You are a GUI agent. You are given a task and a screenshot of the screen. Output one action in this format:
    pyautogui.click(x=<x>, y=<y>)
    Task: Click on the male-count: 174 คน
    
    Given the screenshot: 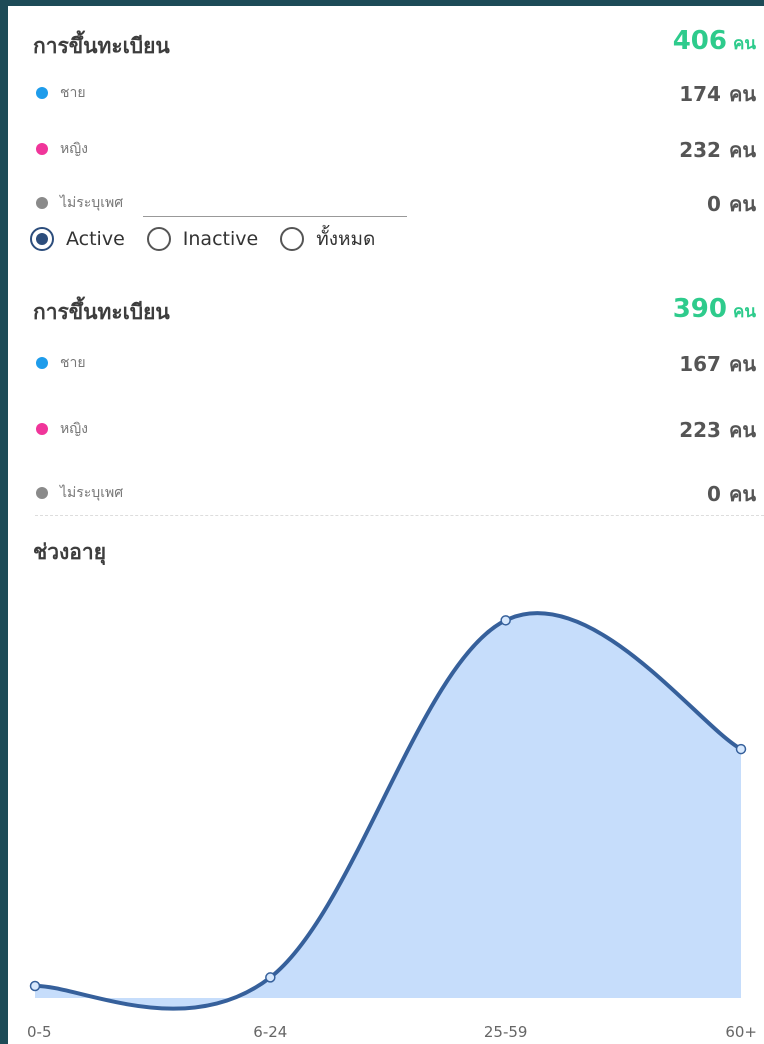 What is the action you would take?
    pyautogui.click(x=717, y=94)
    